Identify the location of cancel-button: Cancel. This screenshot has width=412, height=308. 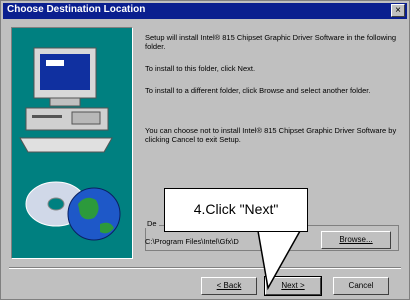
(361, 286).